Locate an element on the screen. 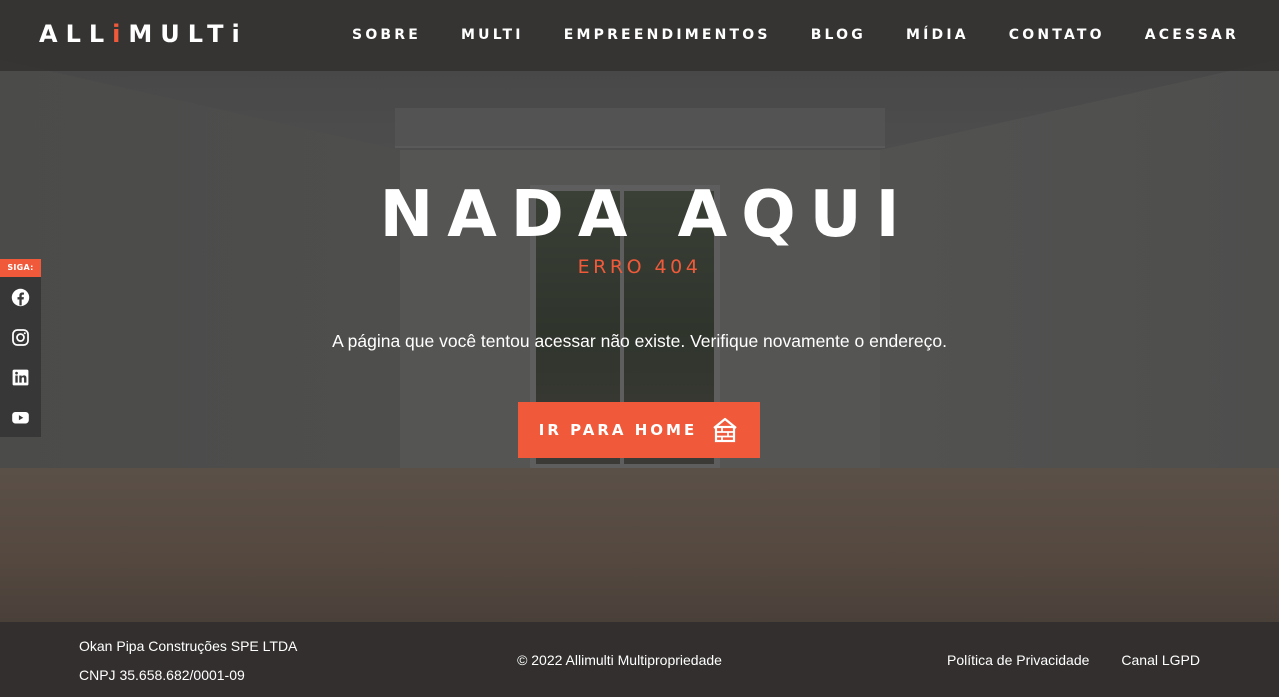 The width and height of the screenshot is (1279, 697). nav-item-contato: CONTATO is located at coordinates (1057, 35).